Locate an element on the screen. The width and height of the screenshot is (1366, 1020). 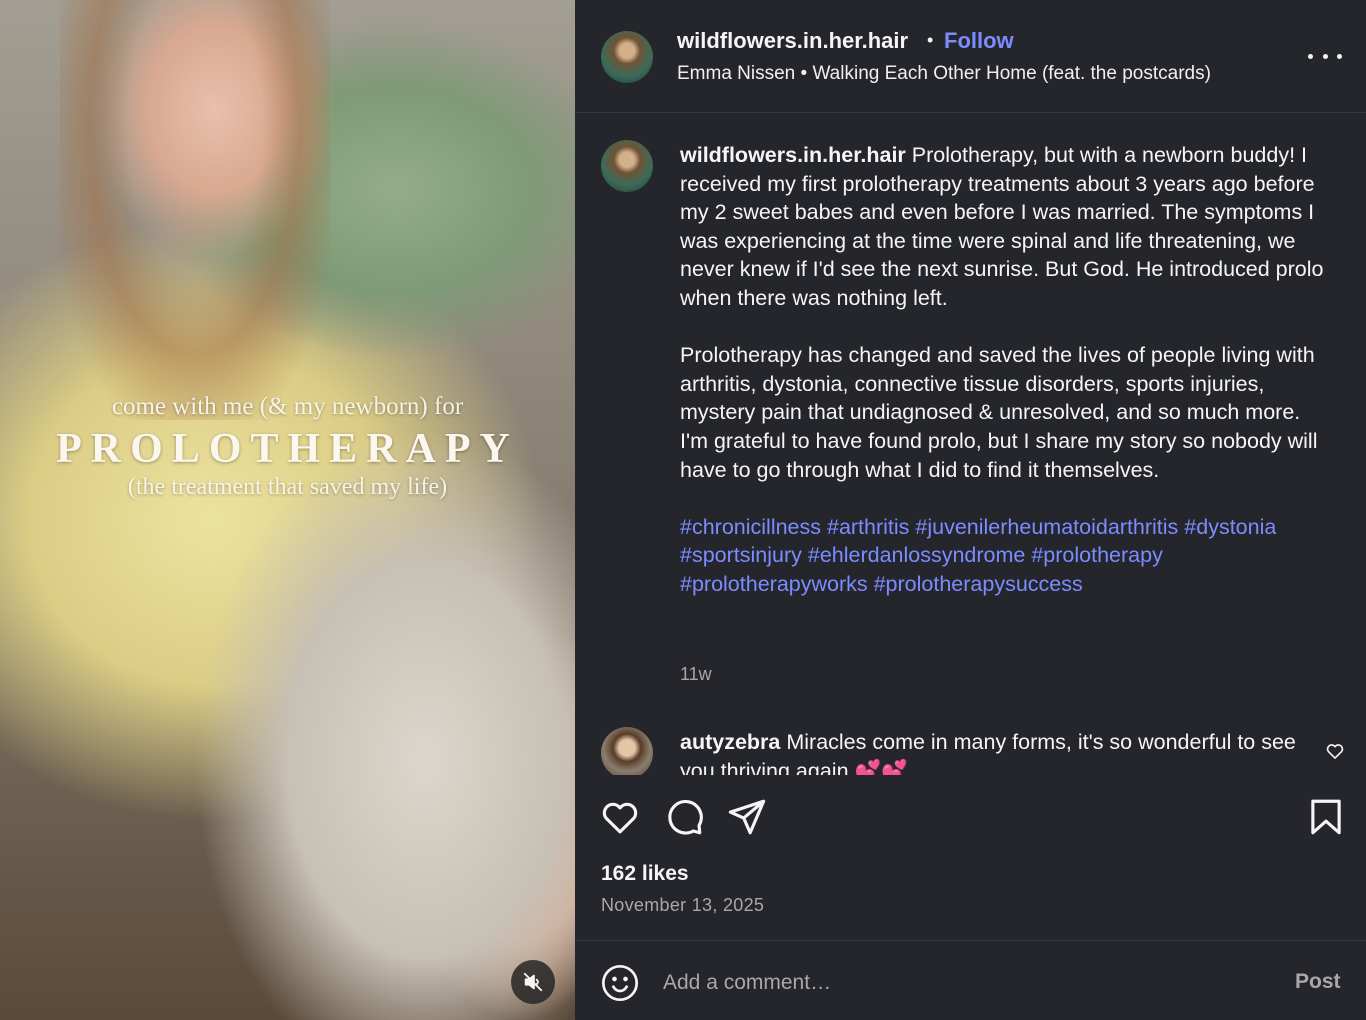
caption-author-avatar is located at coordinates (627, 166).